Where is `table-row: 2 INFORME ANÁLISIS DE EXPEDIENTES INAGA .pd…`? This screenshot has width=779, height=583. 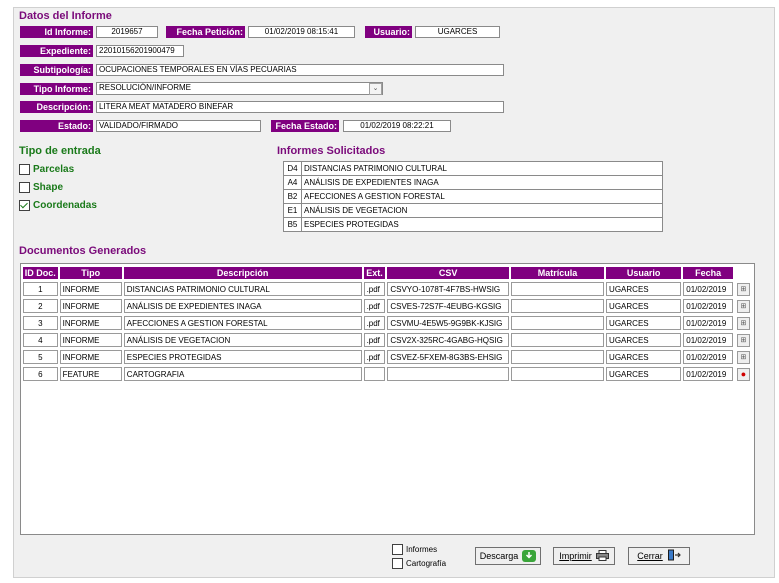
table-row: 2 INFORME ANÁLISIS DE EXPEDIENTES INAGA .pd… is located at coordinates (387, 306).